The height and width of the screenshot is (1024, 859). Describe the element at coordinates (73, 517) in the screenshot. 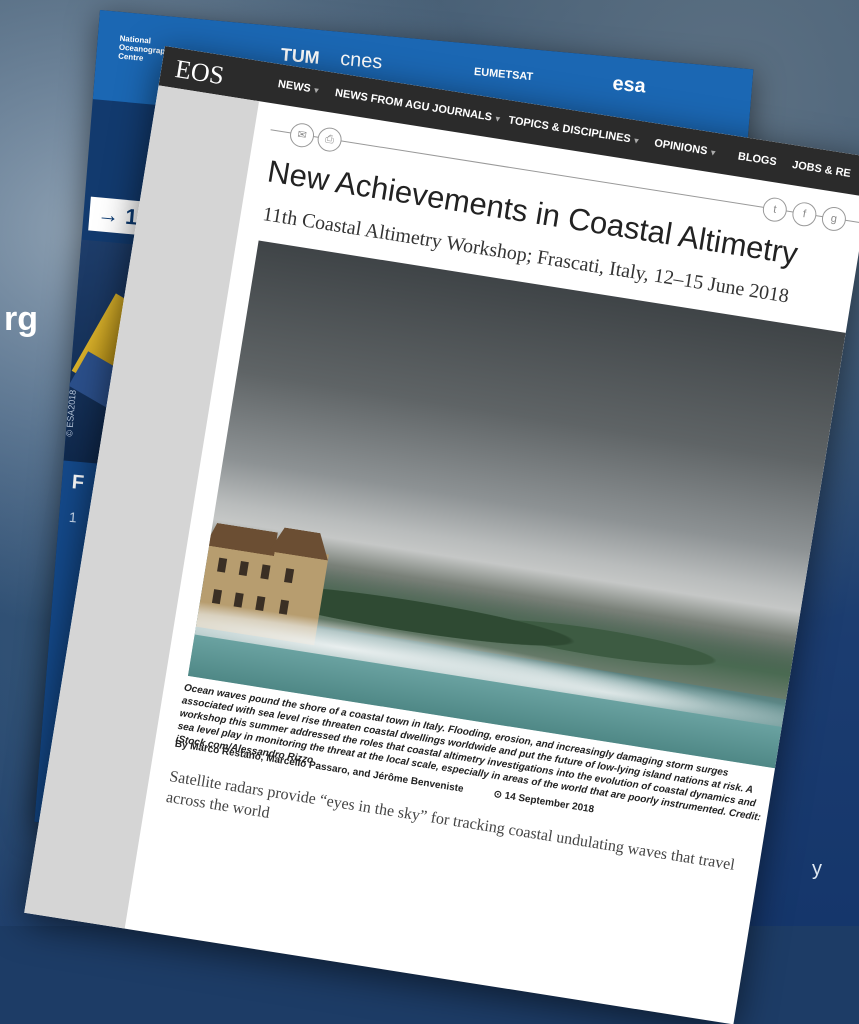

I see `footer-sub: 1` at that location.